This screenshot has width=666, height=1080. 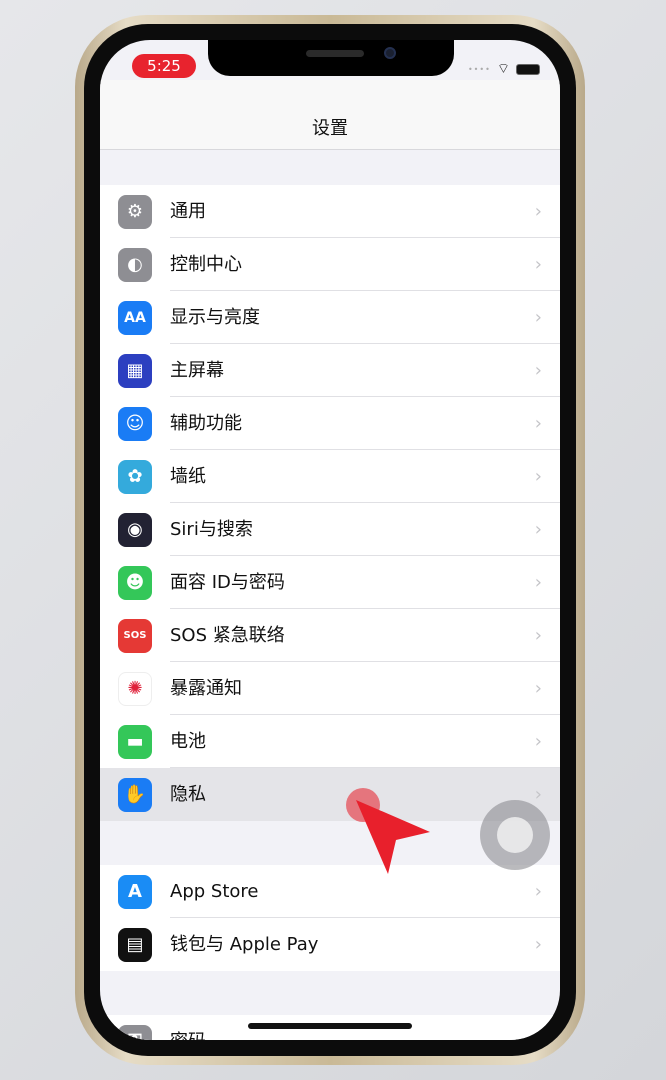 What do you see at coordinates (479, 69) in the screenshot?
I see `signal-icon: ••••` at bounding box center [479, 69].